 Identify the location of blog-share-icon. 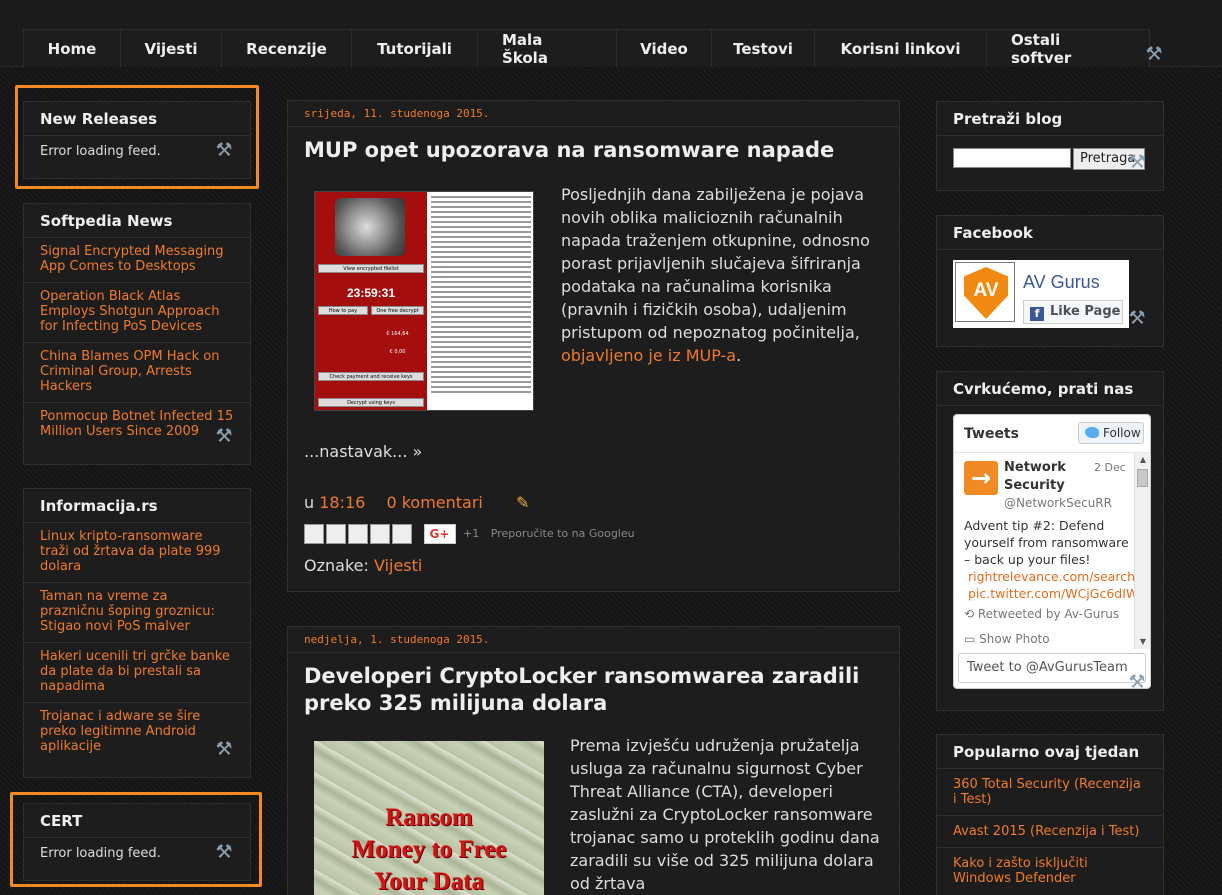
(336, 534).